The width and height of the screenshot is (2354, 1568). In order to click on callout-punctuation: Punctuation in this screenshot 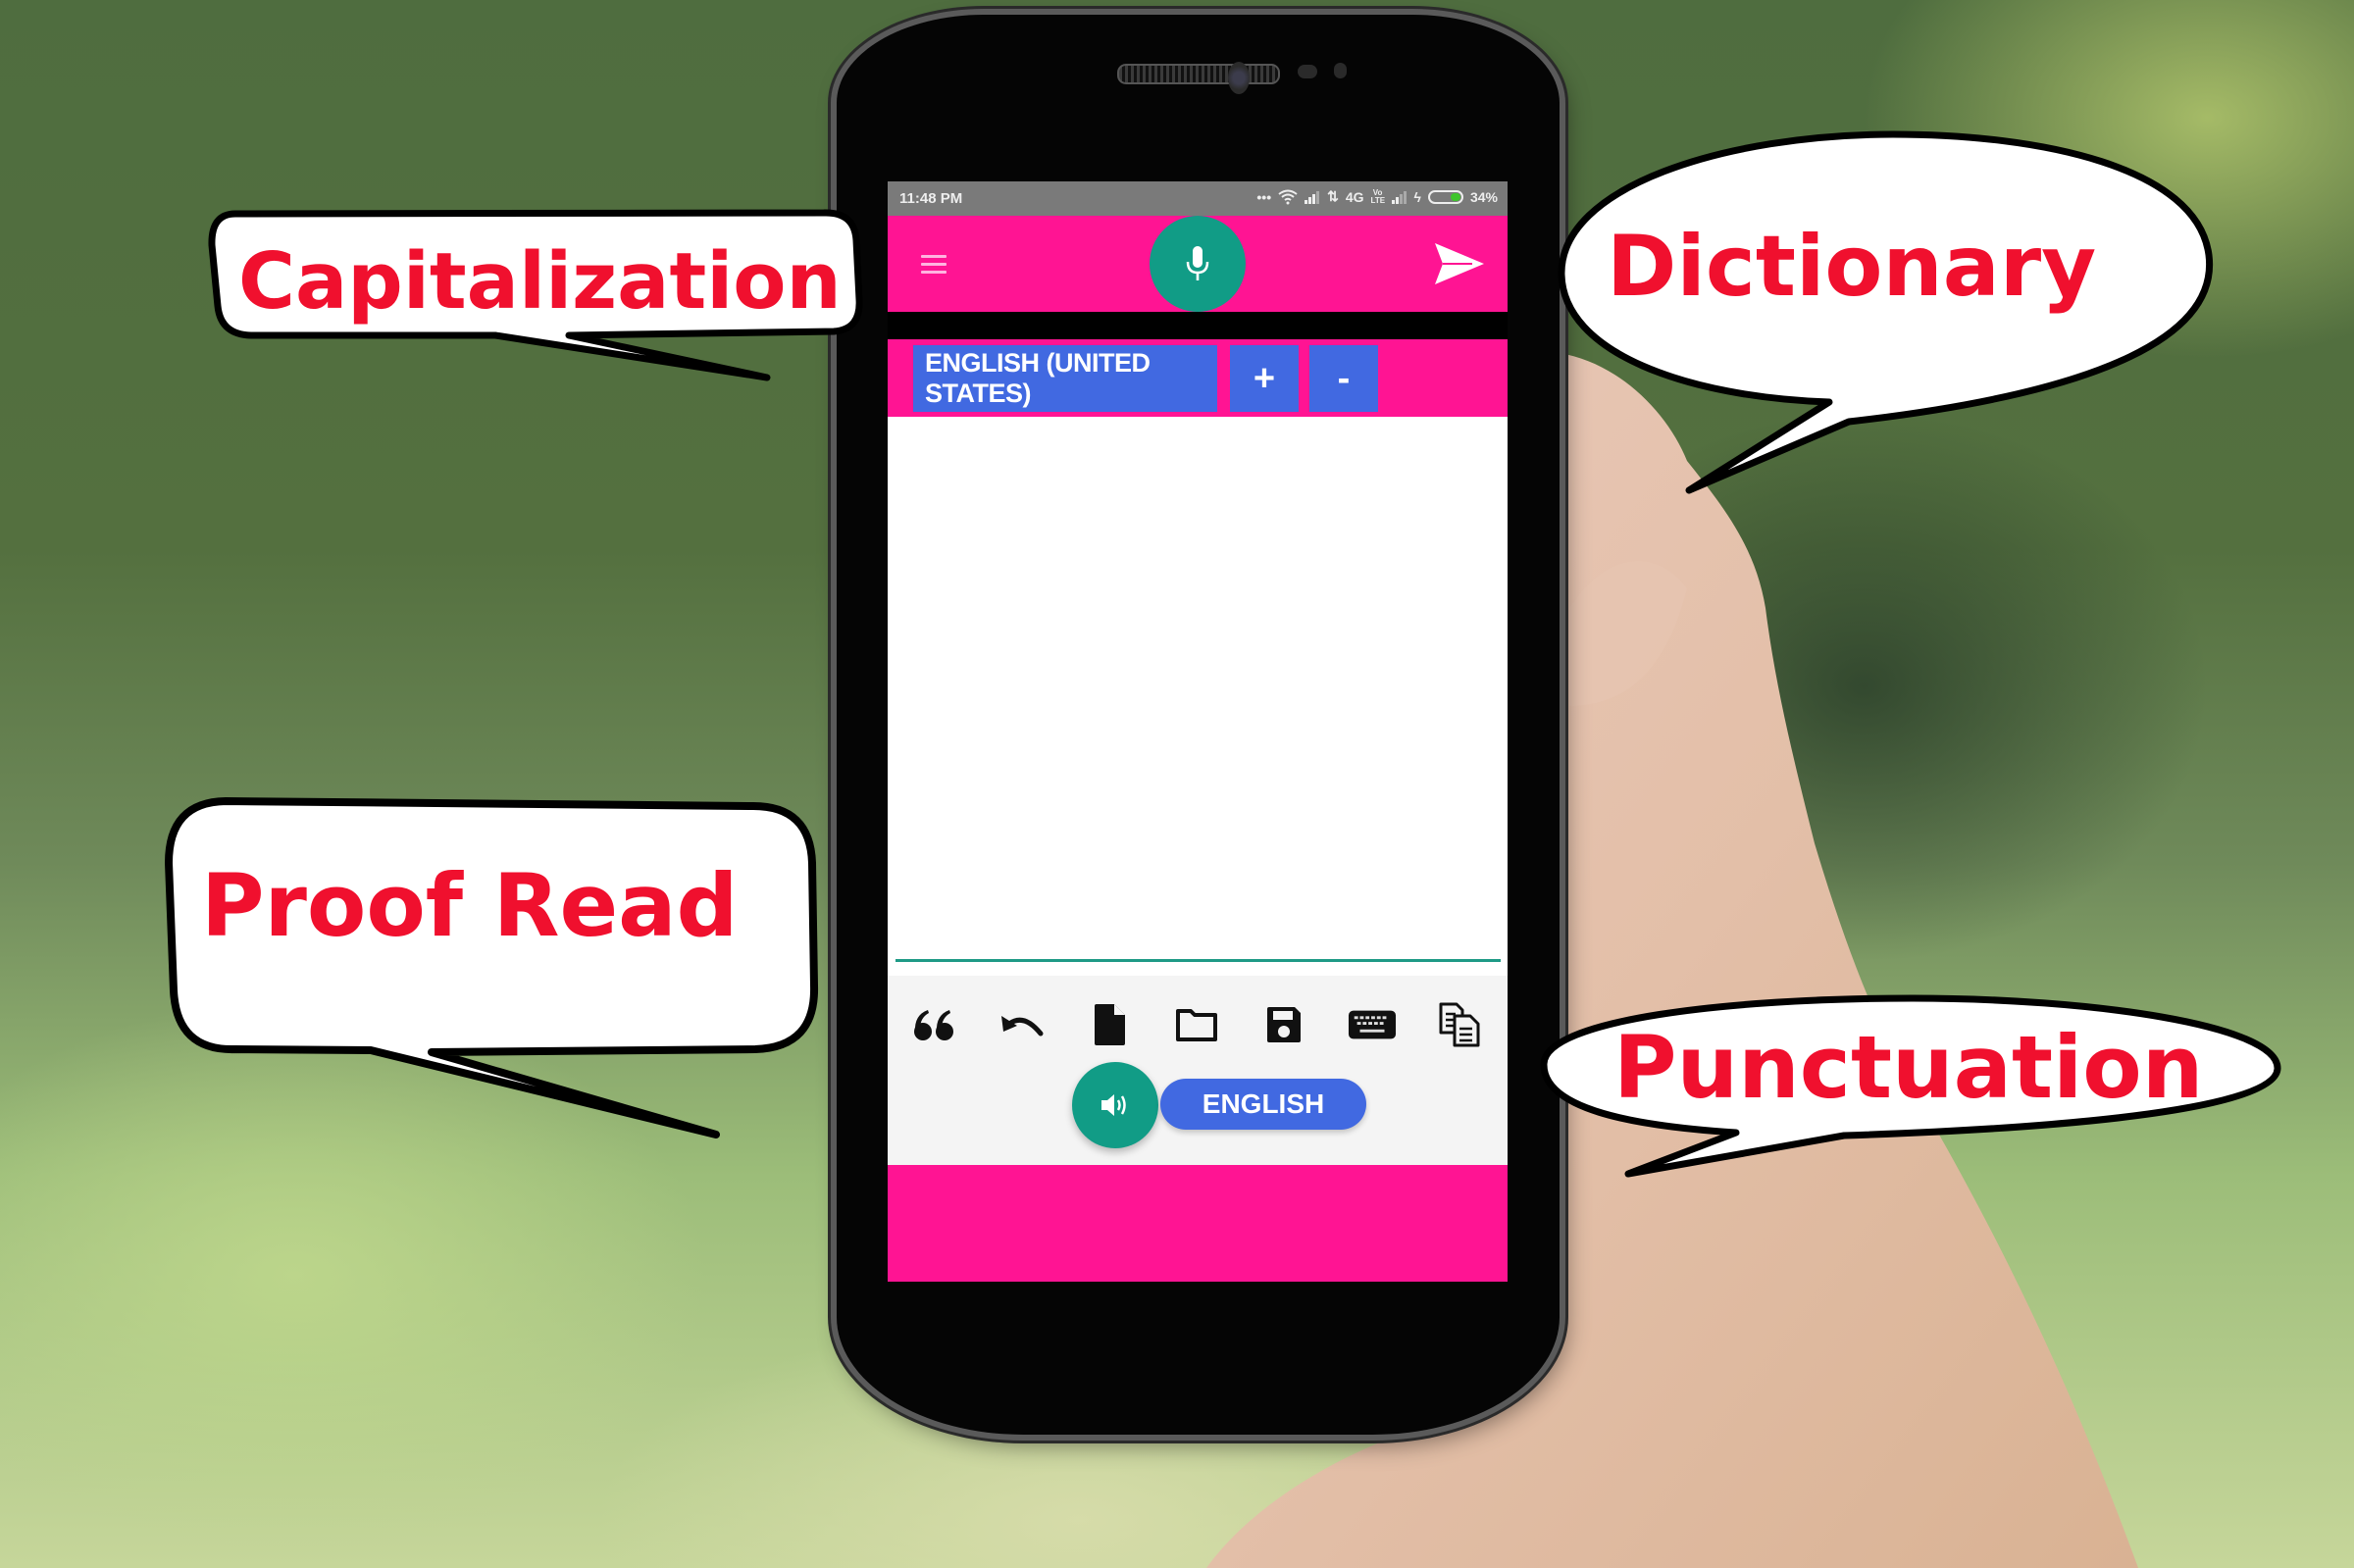, I will do `click(1909, 1067)`.